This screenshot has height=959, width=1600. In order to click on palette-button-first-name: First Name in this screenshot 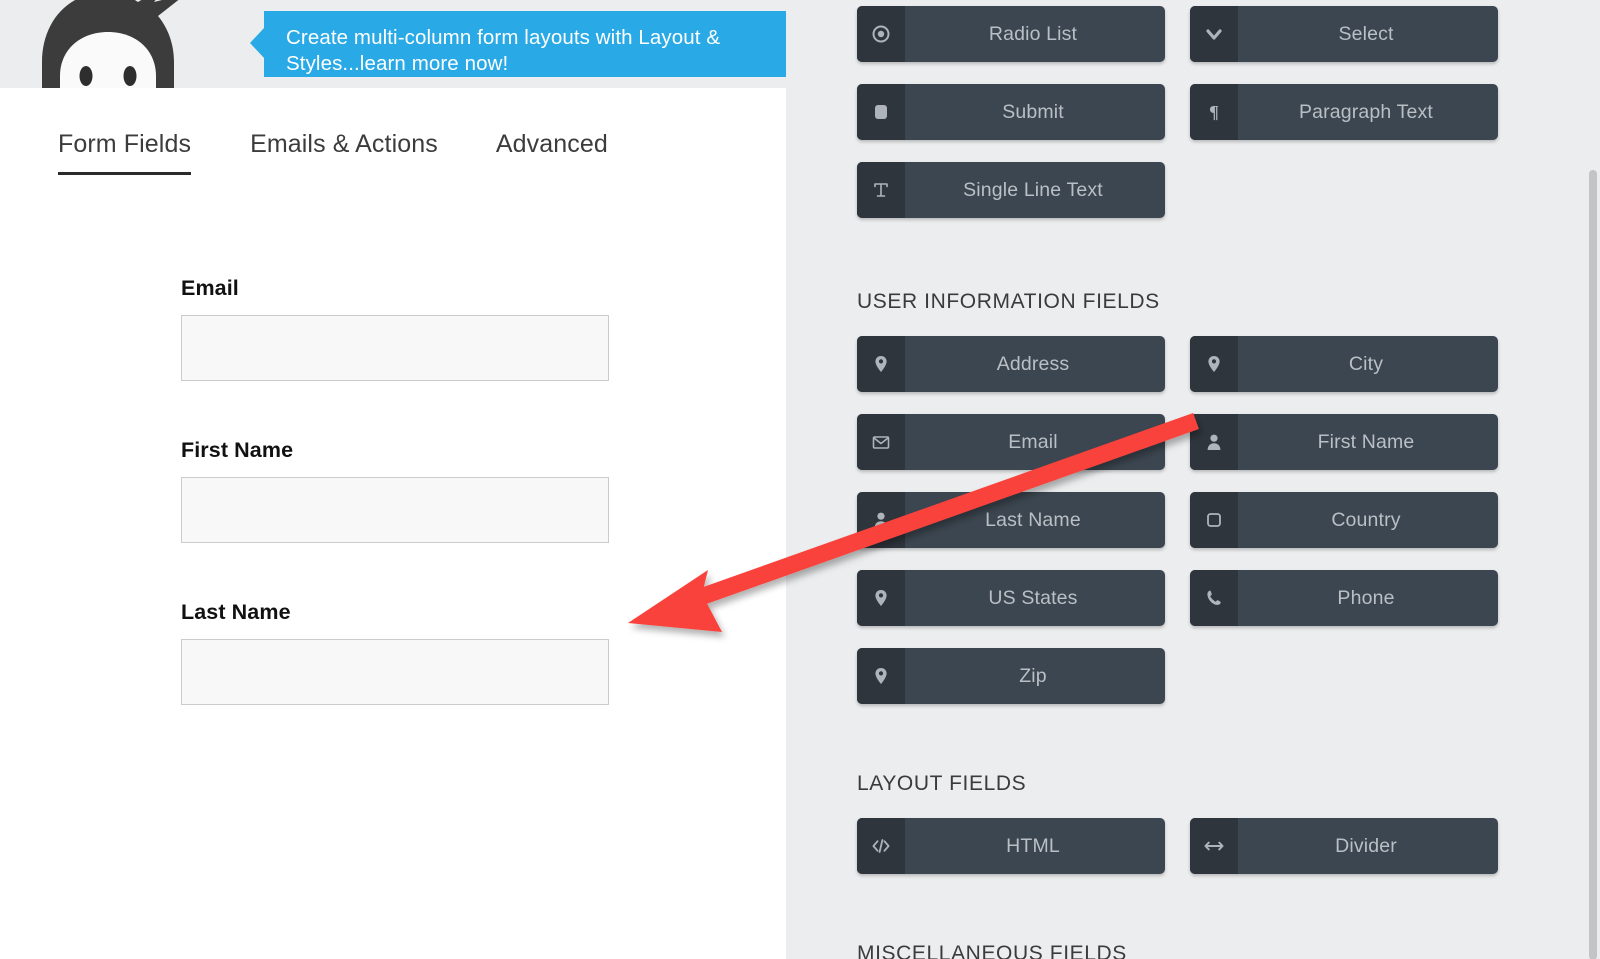, I will do `click(1344, 442)`.